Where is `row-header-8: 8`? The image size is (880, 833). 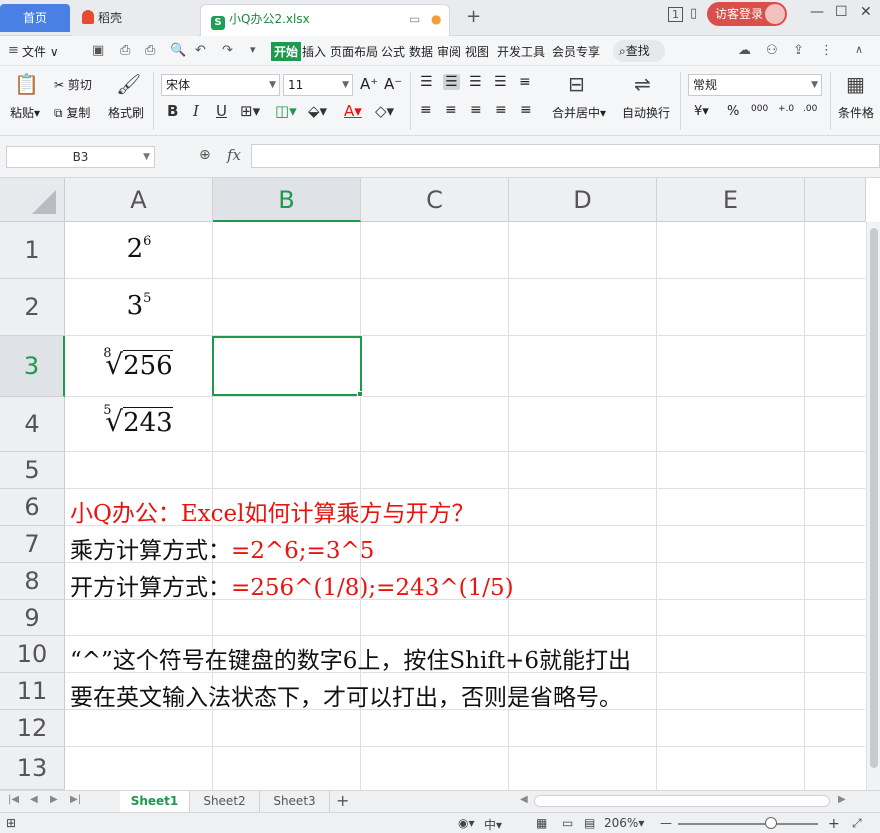 row-header-8: 8 is located at coordinates (32, 581).